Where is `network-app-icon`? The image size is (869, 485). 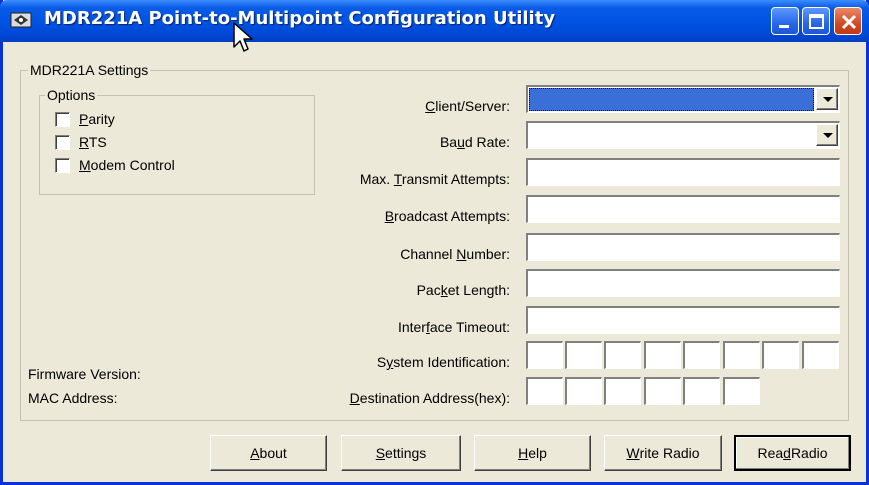 network-app-icon is located at coordinates (21, 20).